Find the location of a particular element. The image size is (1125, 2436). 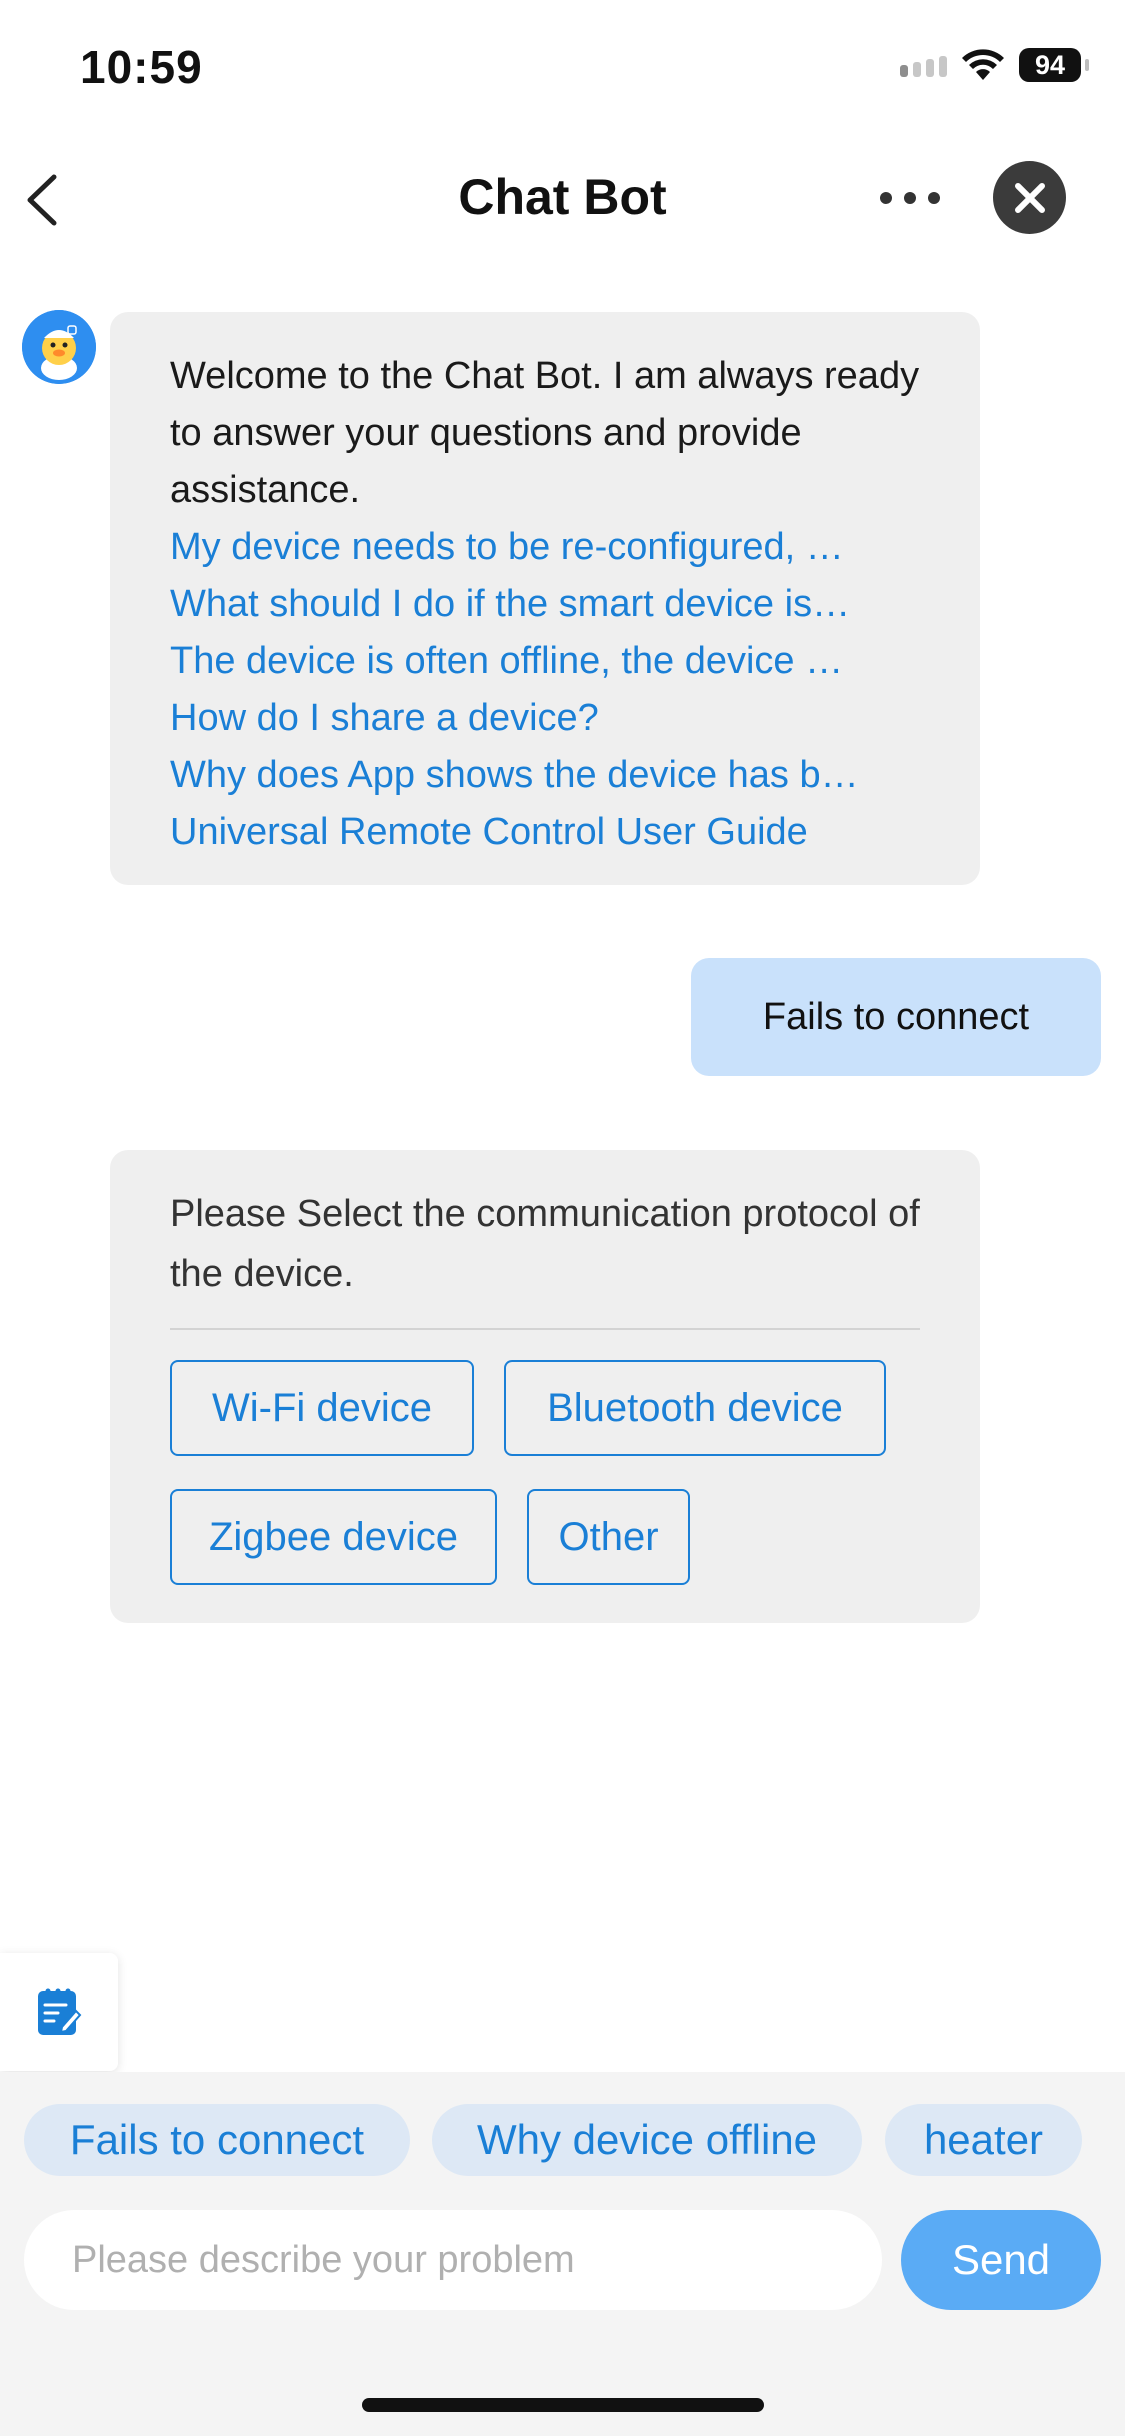

other-button: Other is located at coordinates (608, 1537).